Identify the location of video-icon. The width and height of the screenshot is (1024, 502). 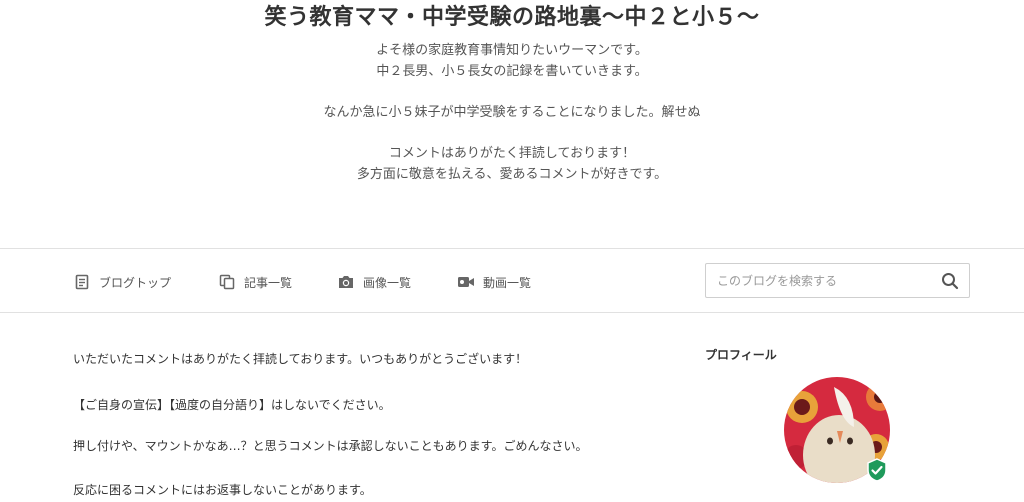
(466, 282).